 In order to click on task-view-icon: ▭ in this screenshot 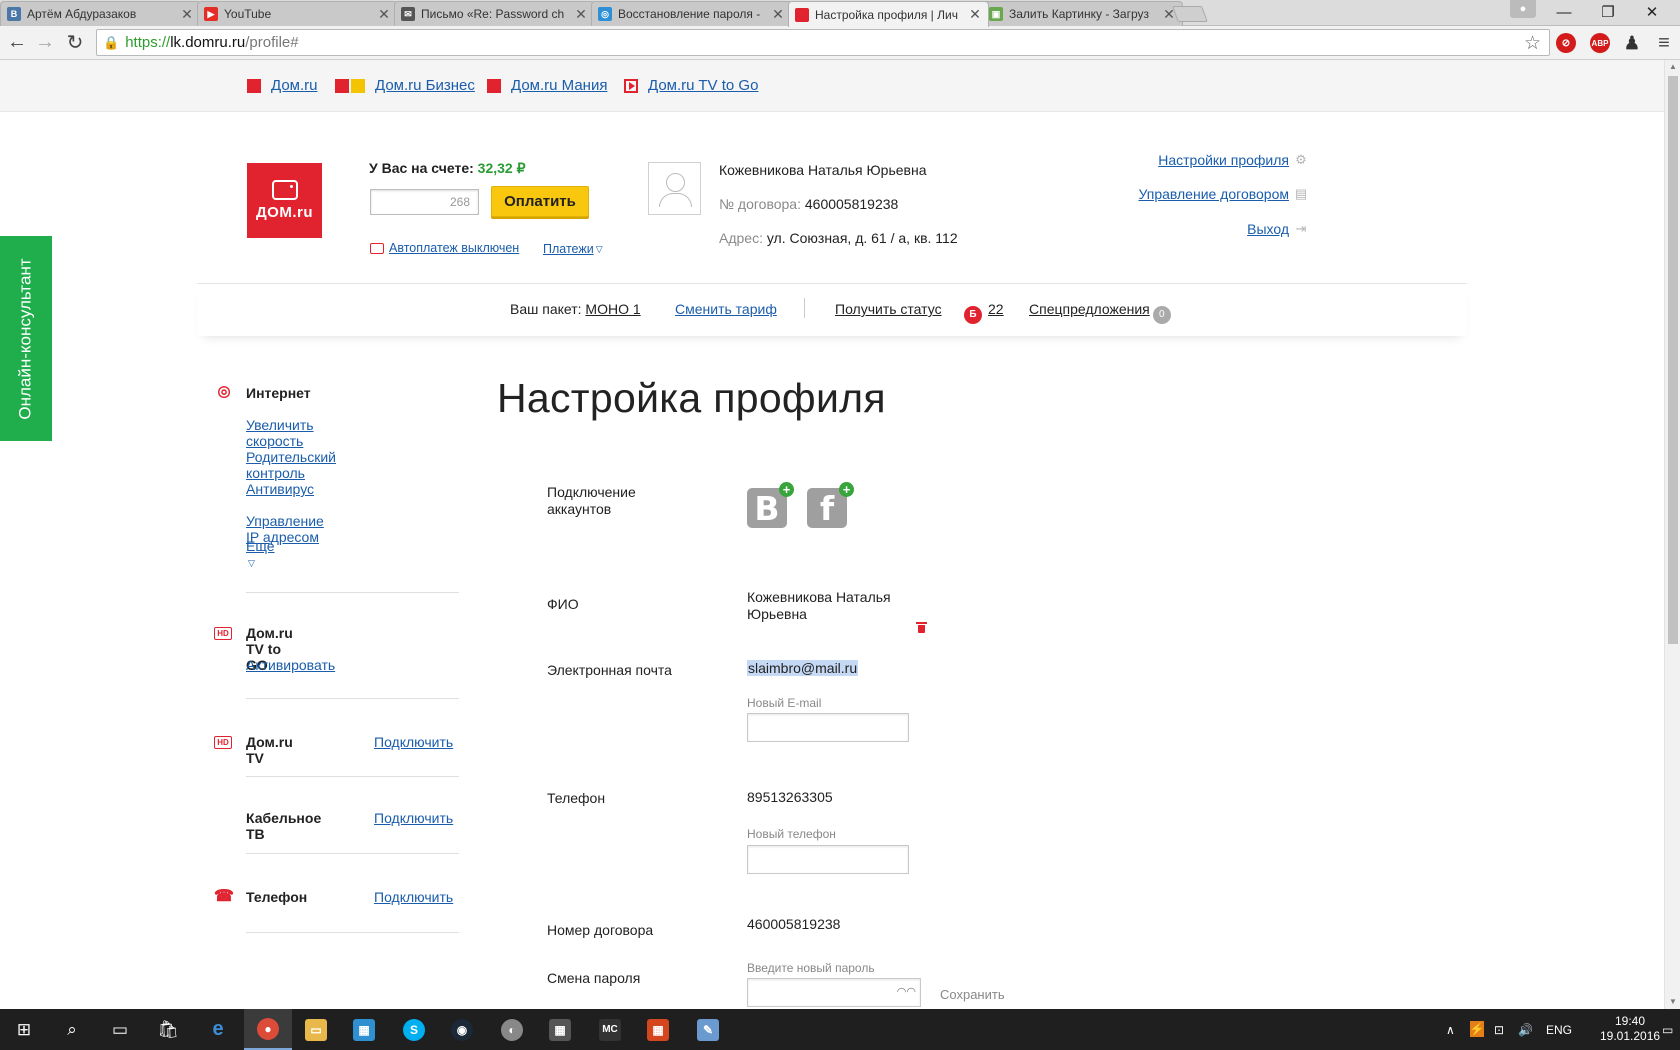, I will do `click(120, 1029)`.